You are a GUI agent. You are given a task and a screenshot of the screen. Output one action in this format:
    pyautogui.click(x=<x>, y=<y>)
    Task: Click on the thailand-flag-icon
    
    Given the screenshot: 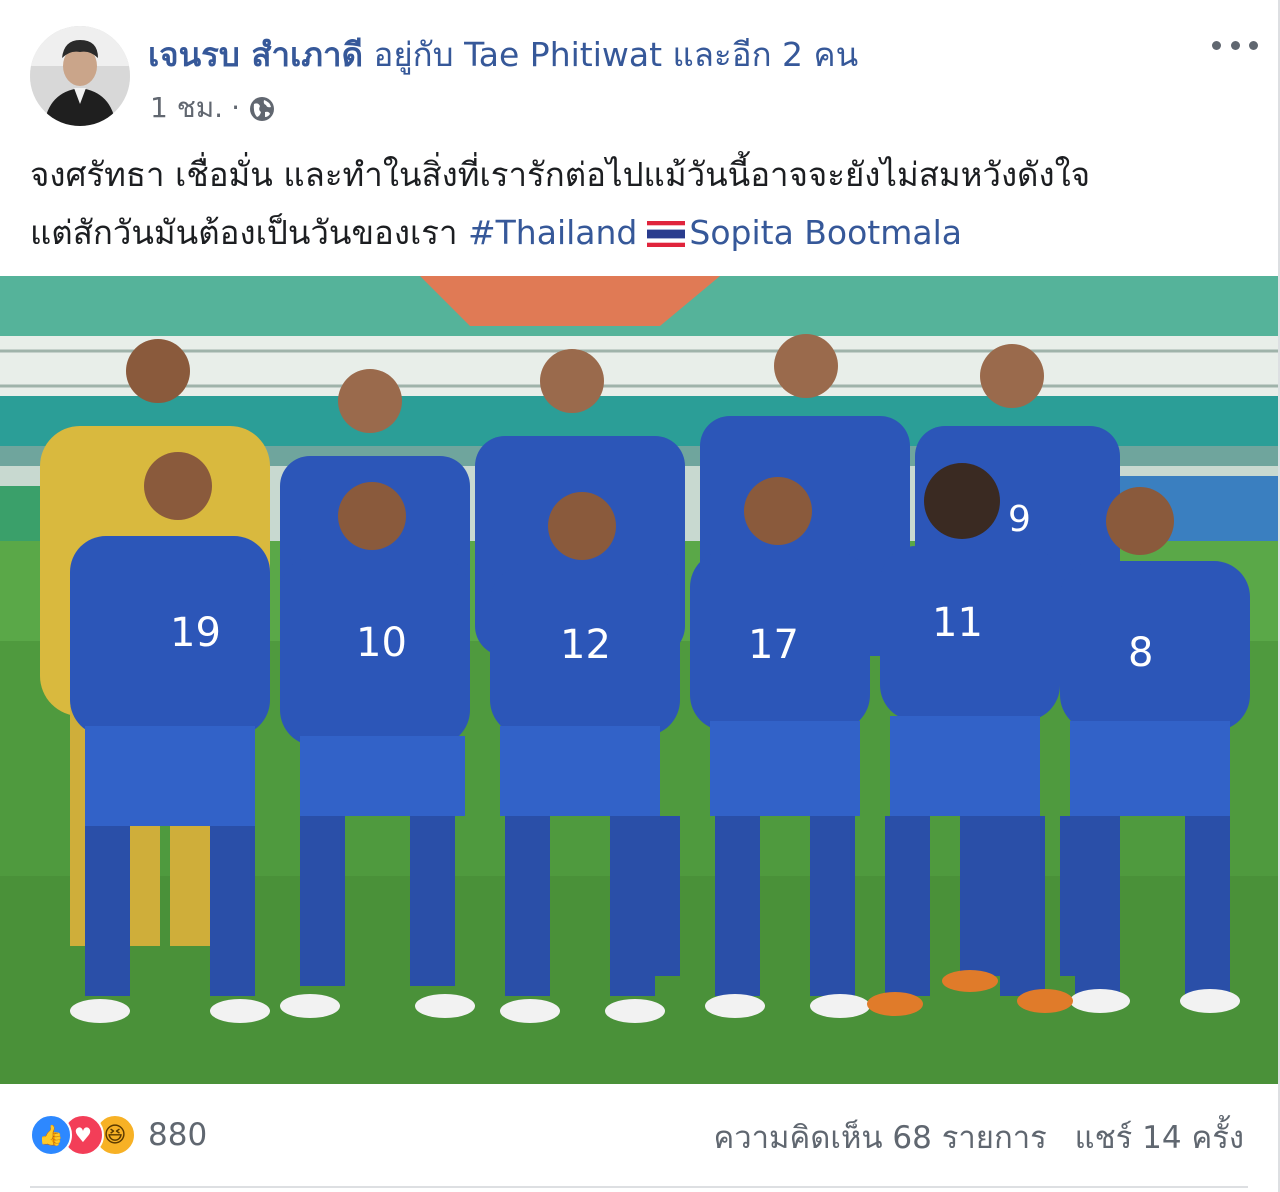 What is the action you would take?
    pyautogui.click(x=666, y=227)
    